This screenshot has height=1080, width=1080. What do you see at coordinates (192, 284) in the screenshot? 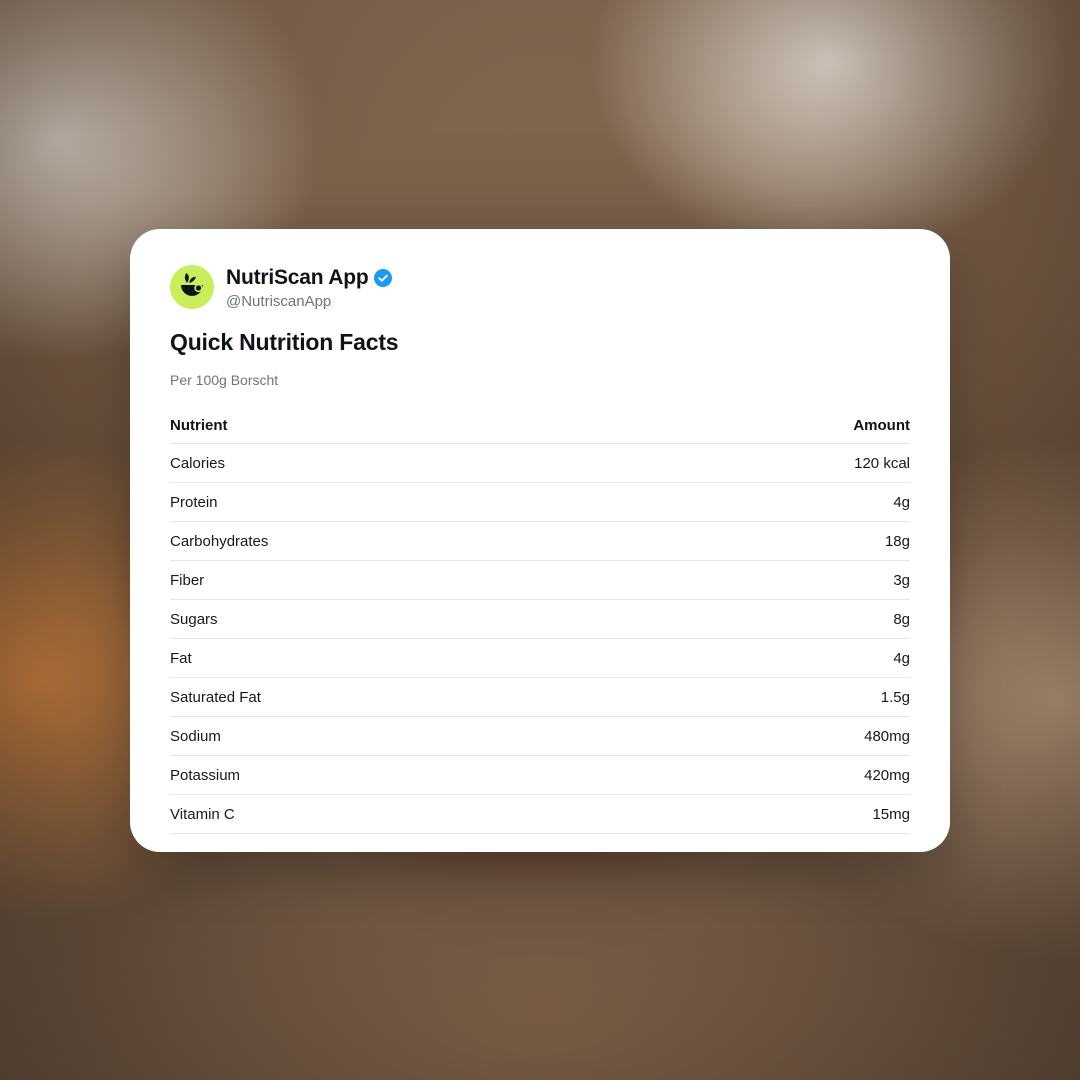
I see `nutriscan-logo-icon` at bounding box center [192, 284].